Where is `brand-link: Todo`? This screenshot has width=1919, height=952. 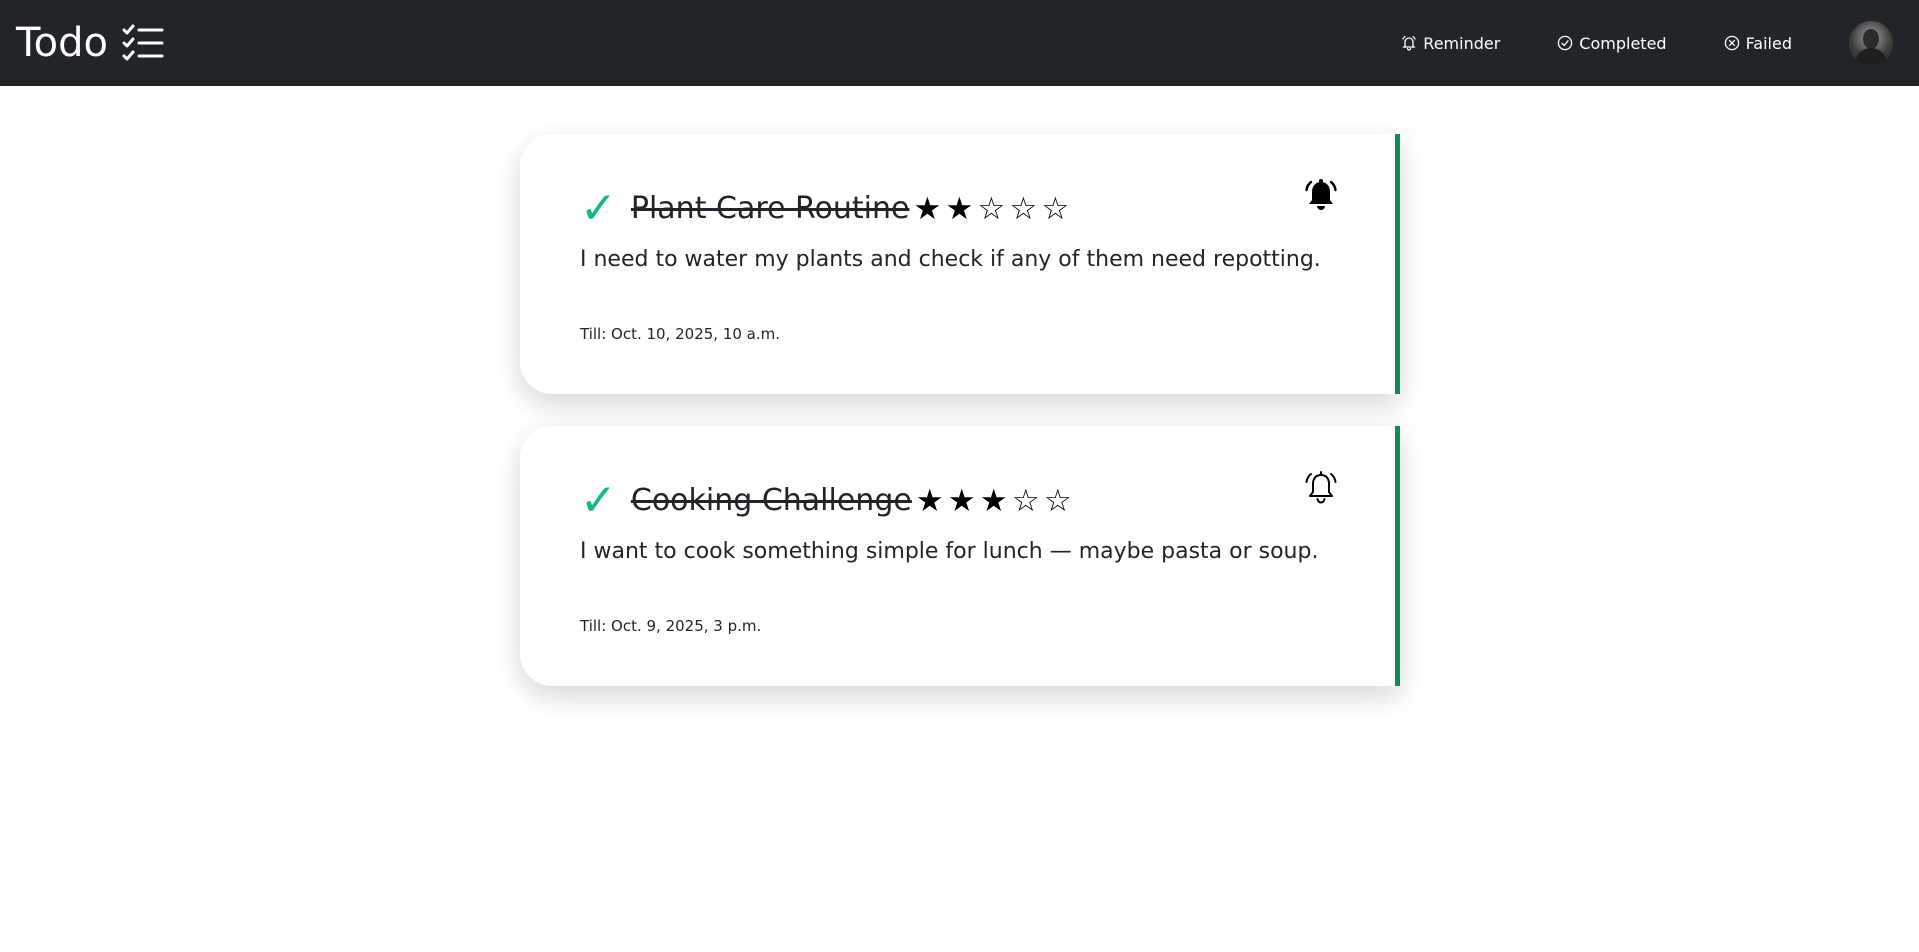
brand-link: Todo is located at coordinates (90, 43).